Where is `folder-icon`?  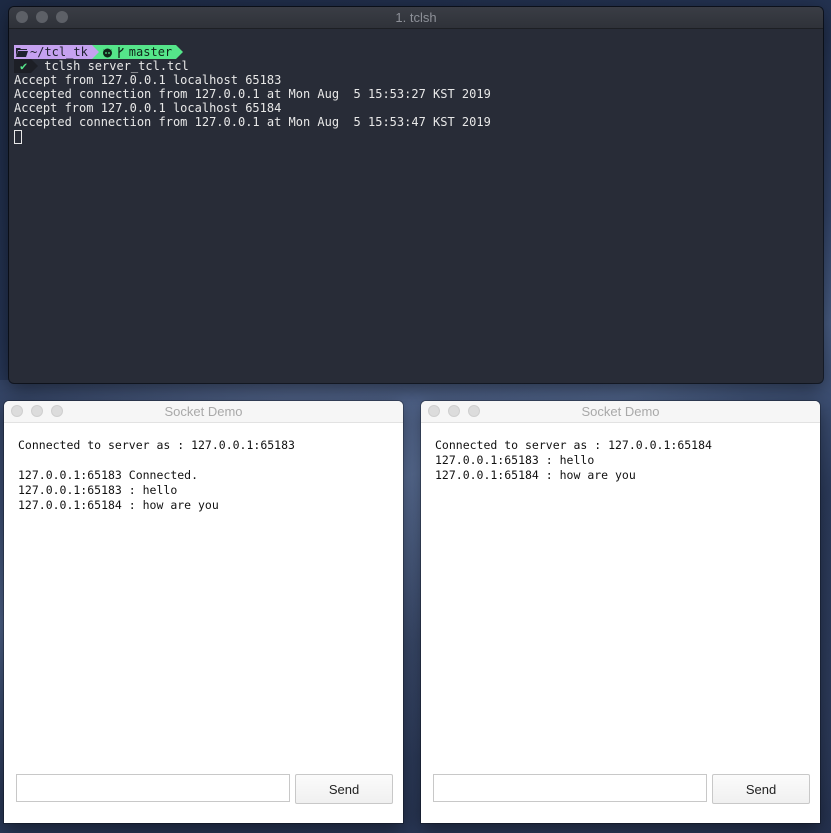 folder-icon is located at coordinates (22, 52).